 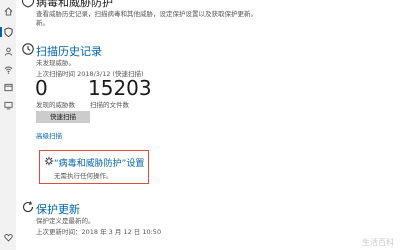 I want to click on device-security-icon, so click(x=8, y=105).